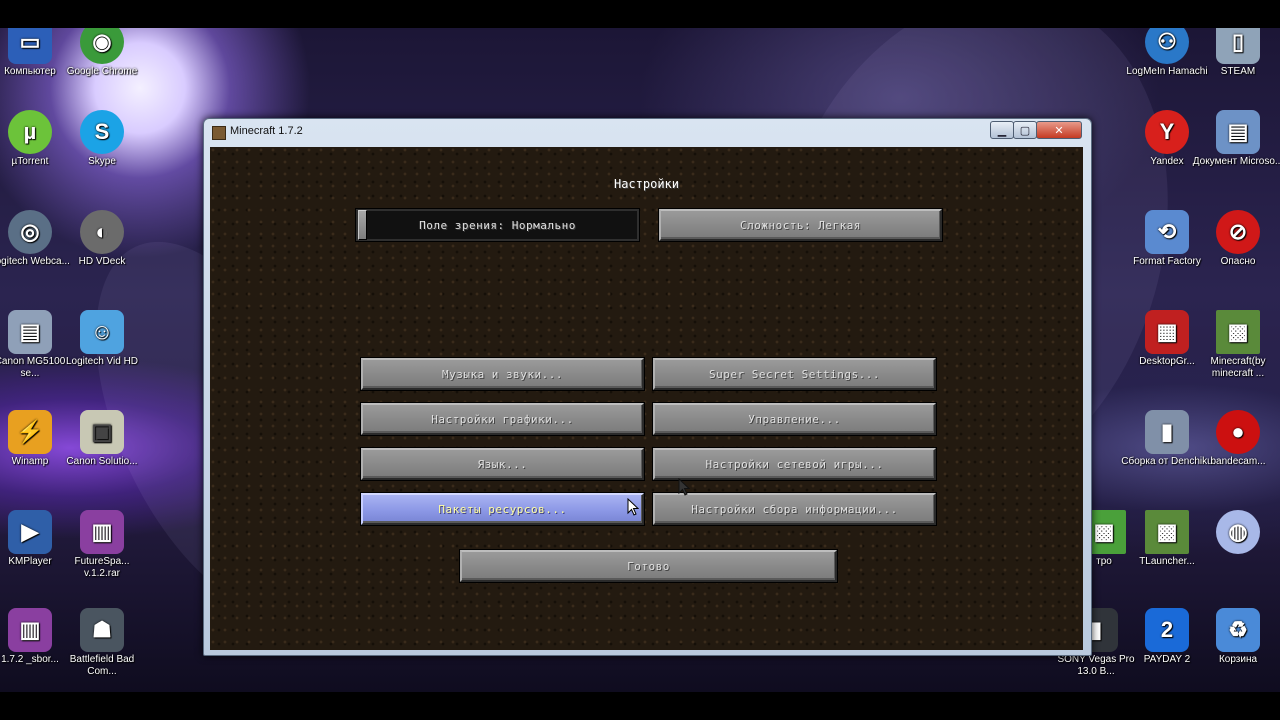  I want to click on desktop-icon-chrome: ◉ Google Chrome, so click(102, 53).